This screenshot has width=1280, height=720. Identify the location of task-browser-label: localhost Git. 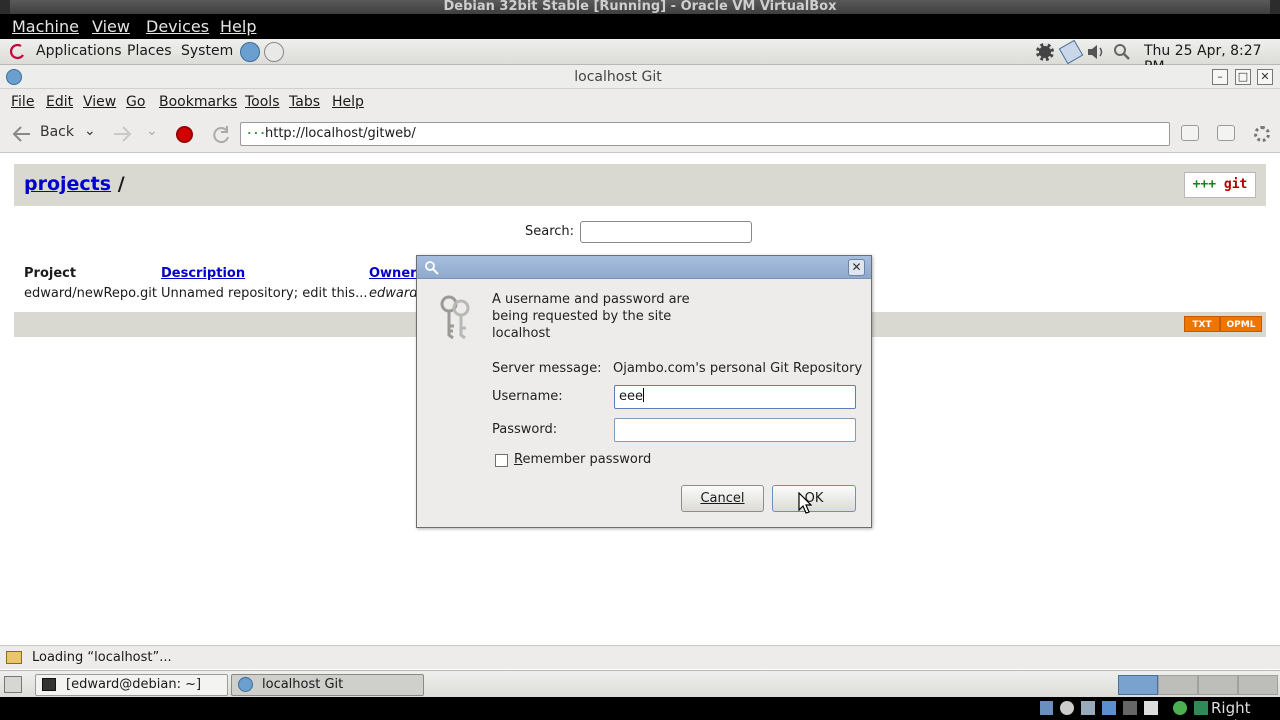
(303, 684).